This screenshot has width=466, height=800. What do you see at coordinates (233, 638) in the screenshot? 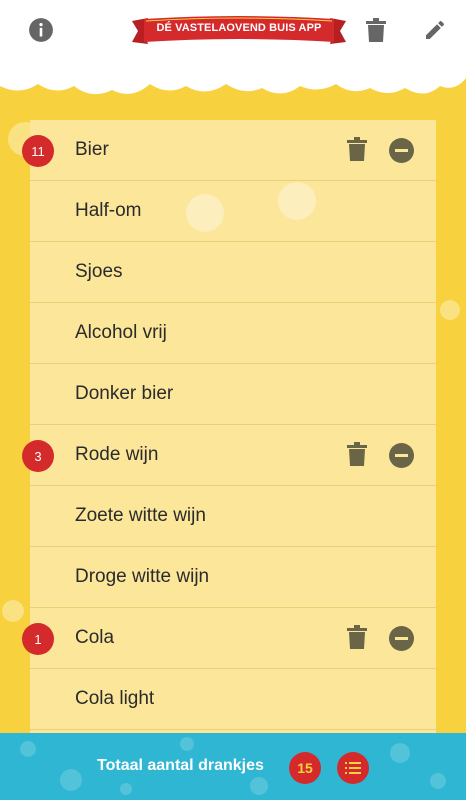
I see `drink-row-cola: Cola` at bounding box center [233, 638].